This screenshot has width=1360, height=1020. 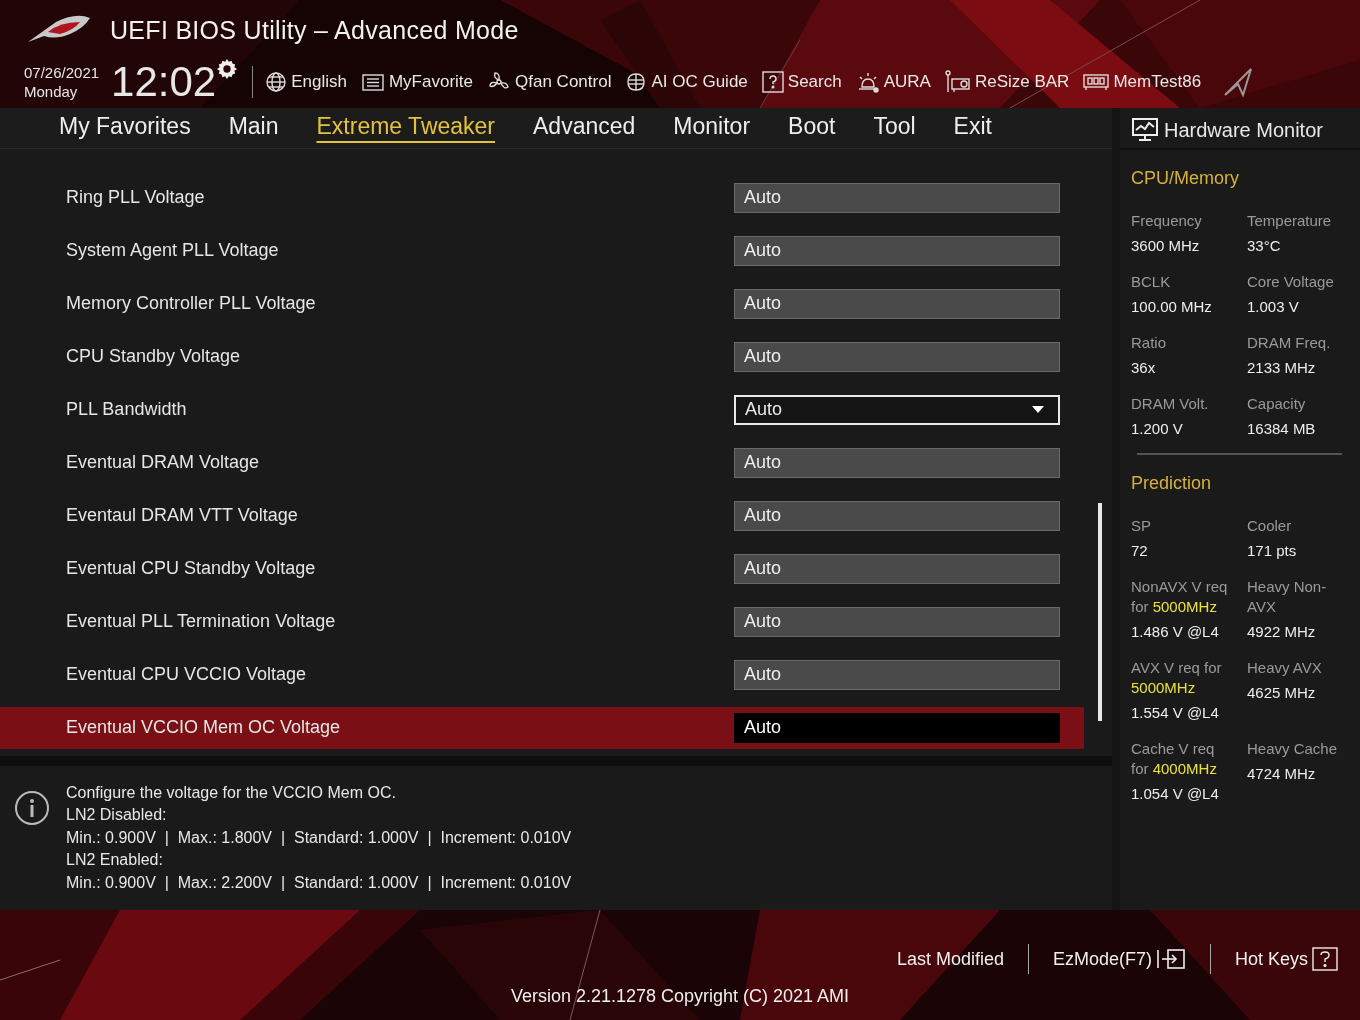 I want to click on reading-label: Cooler, so click(x=1270, y=526).